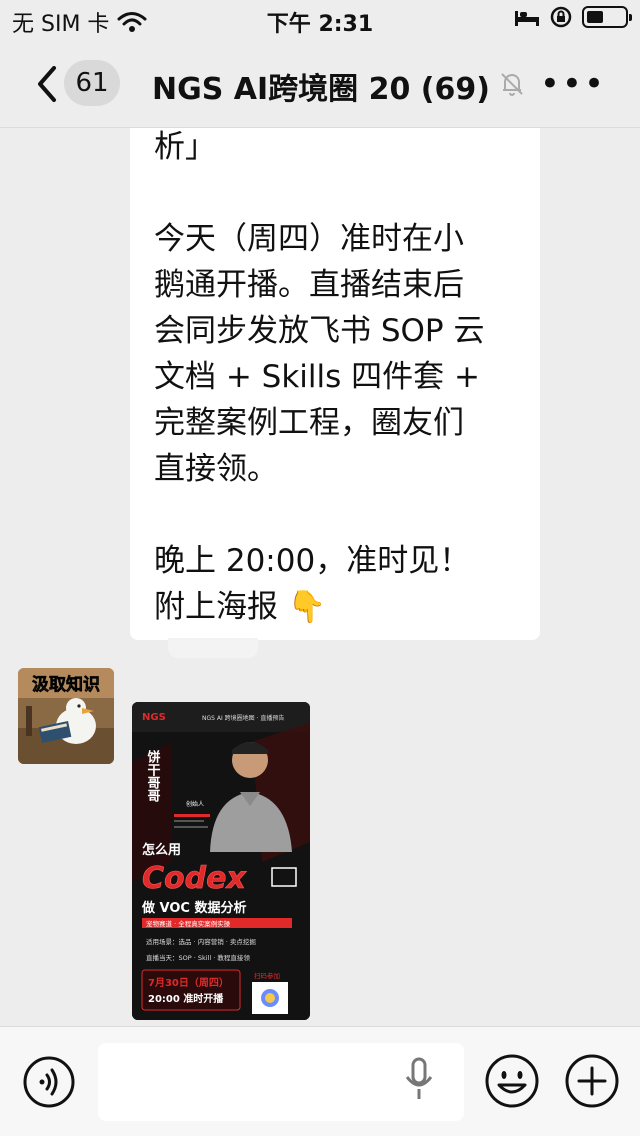  I want to click on poster-benefit-line: 直播当天：SOP · Skill · 教程直接领, so click(198, 957).